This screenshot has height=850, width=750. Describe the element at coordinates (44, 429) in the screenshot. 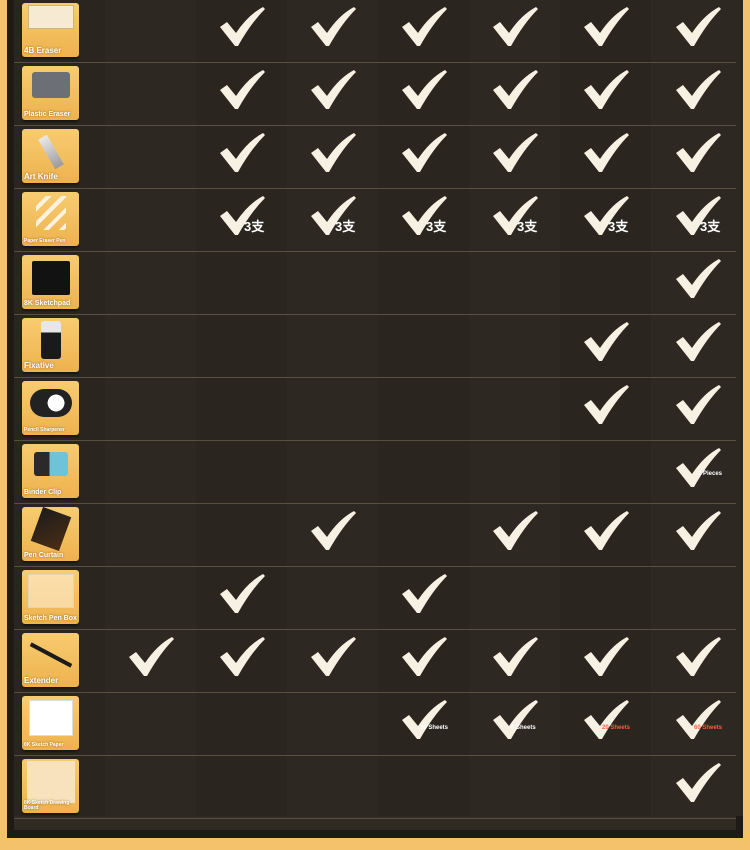

I see `product-label: Pencil Sharpener` at that location.